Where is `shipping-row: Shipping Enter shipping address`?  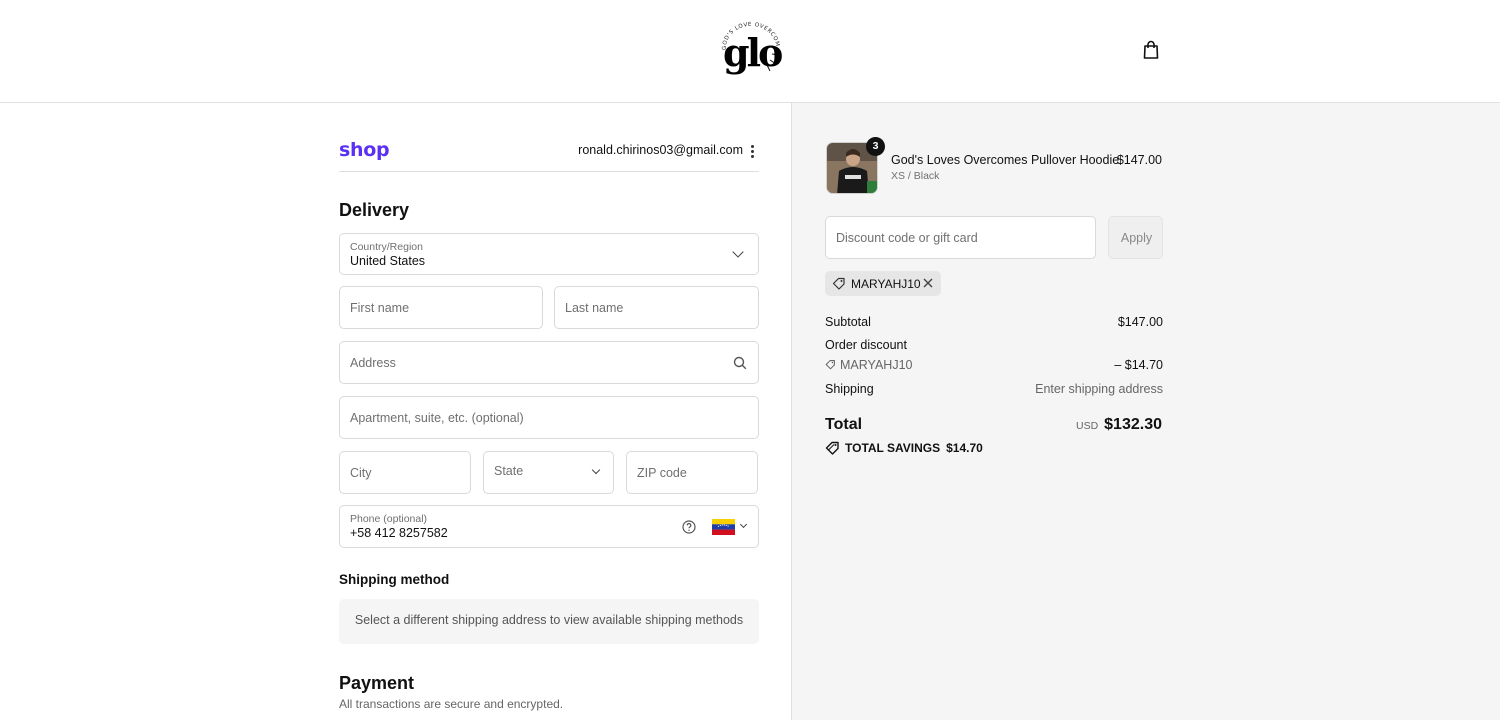 shipping-row: Shipping Enter shipping address is located at coordinates (994, 389).